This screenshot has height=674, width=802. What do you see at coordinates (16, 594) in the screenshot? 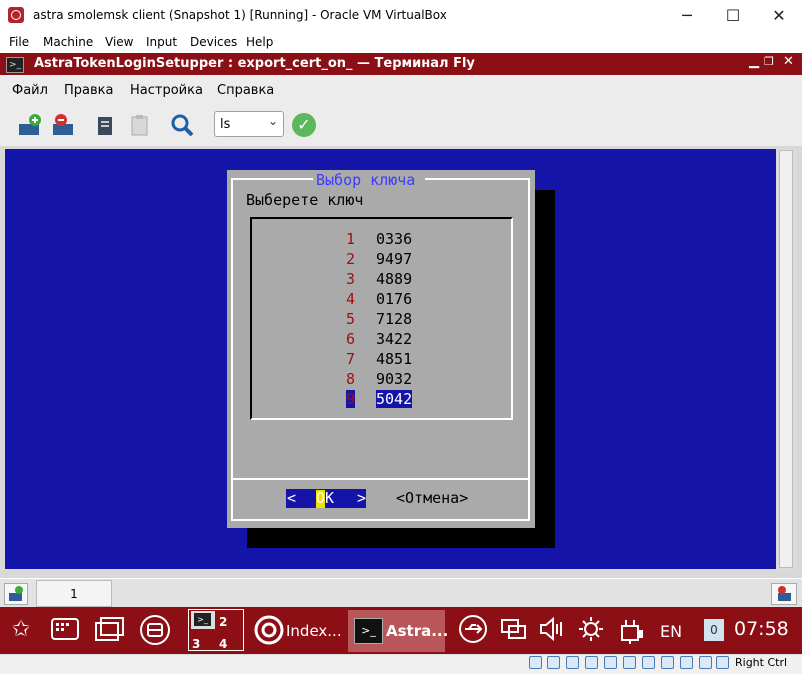
I see `new-tab-button` at bounding box center [16, 594].